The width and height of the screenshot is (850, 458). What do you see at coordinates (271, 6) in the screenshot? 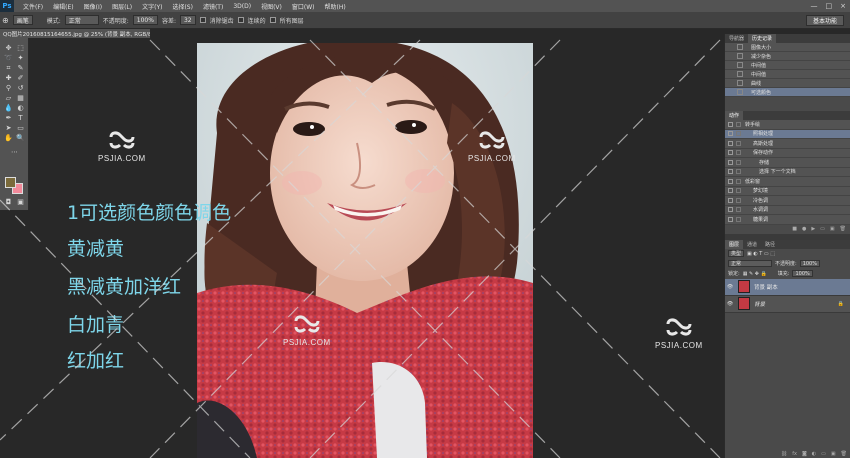
I see `menu-view: 视图(V)` at bounding box center [271, 6].